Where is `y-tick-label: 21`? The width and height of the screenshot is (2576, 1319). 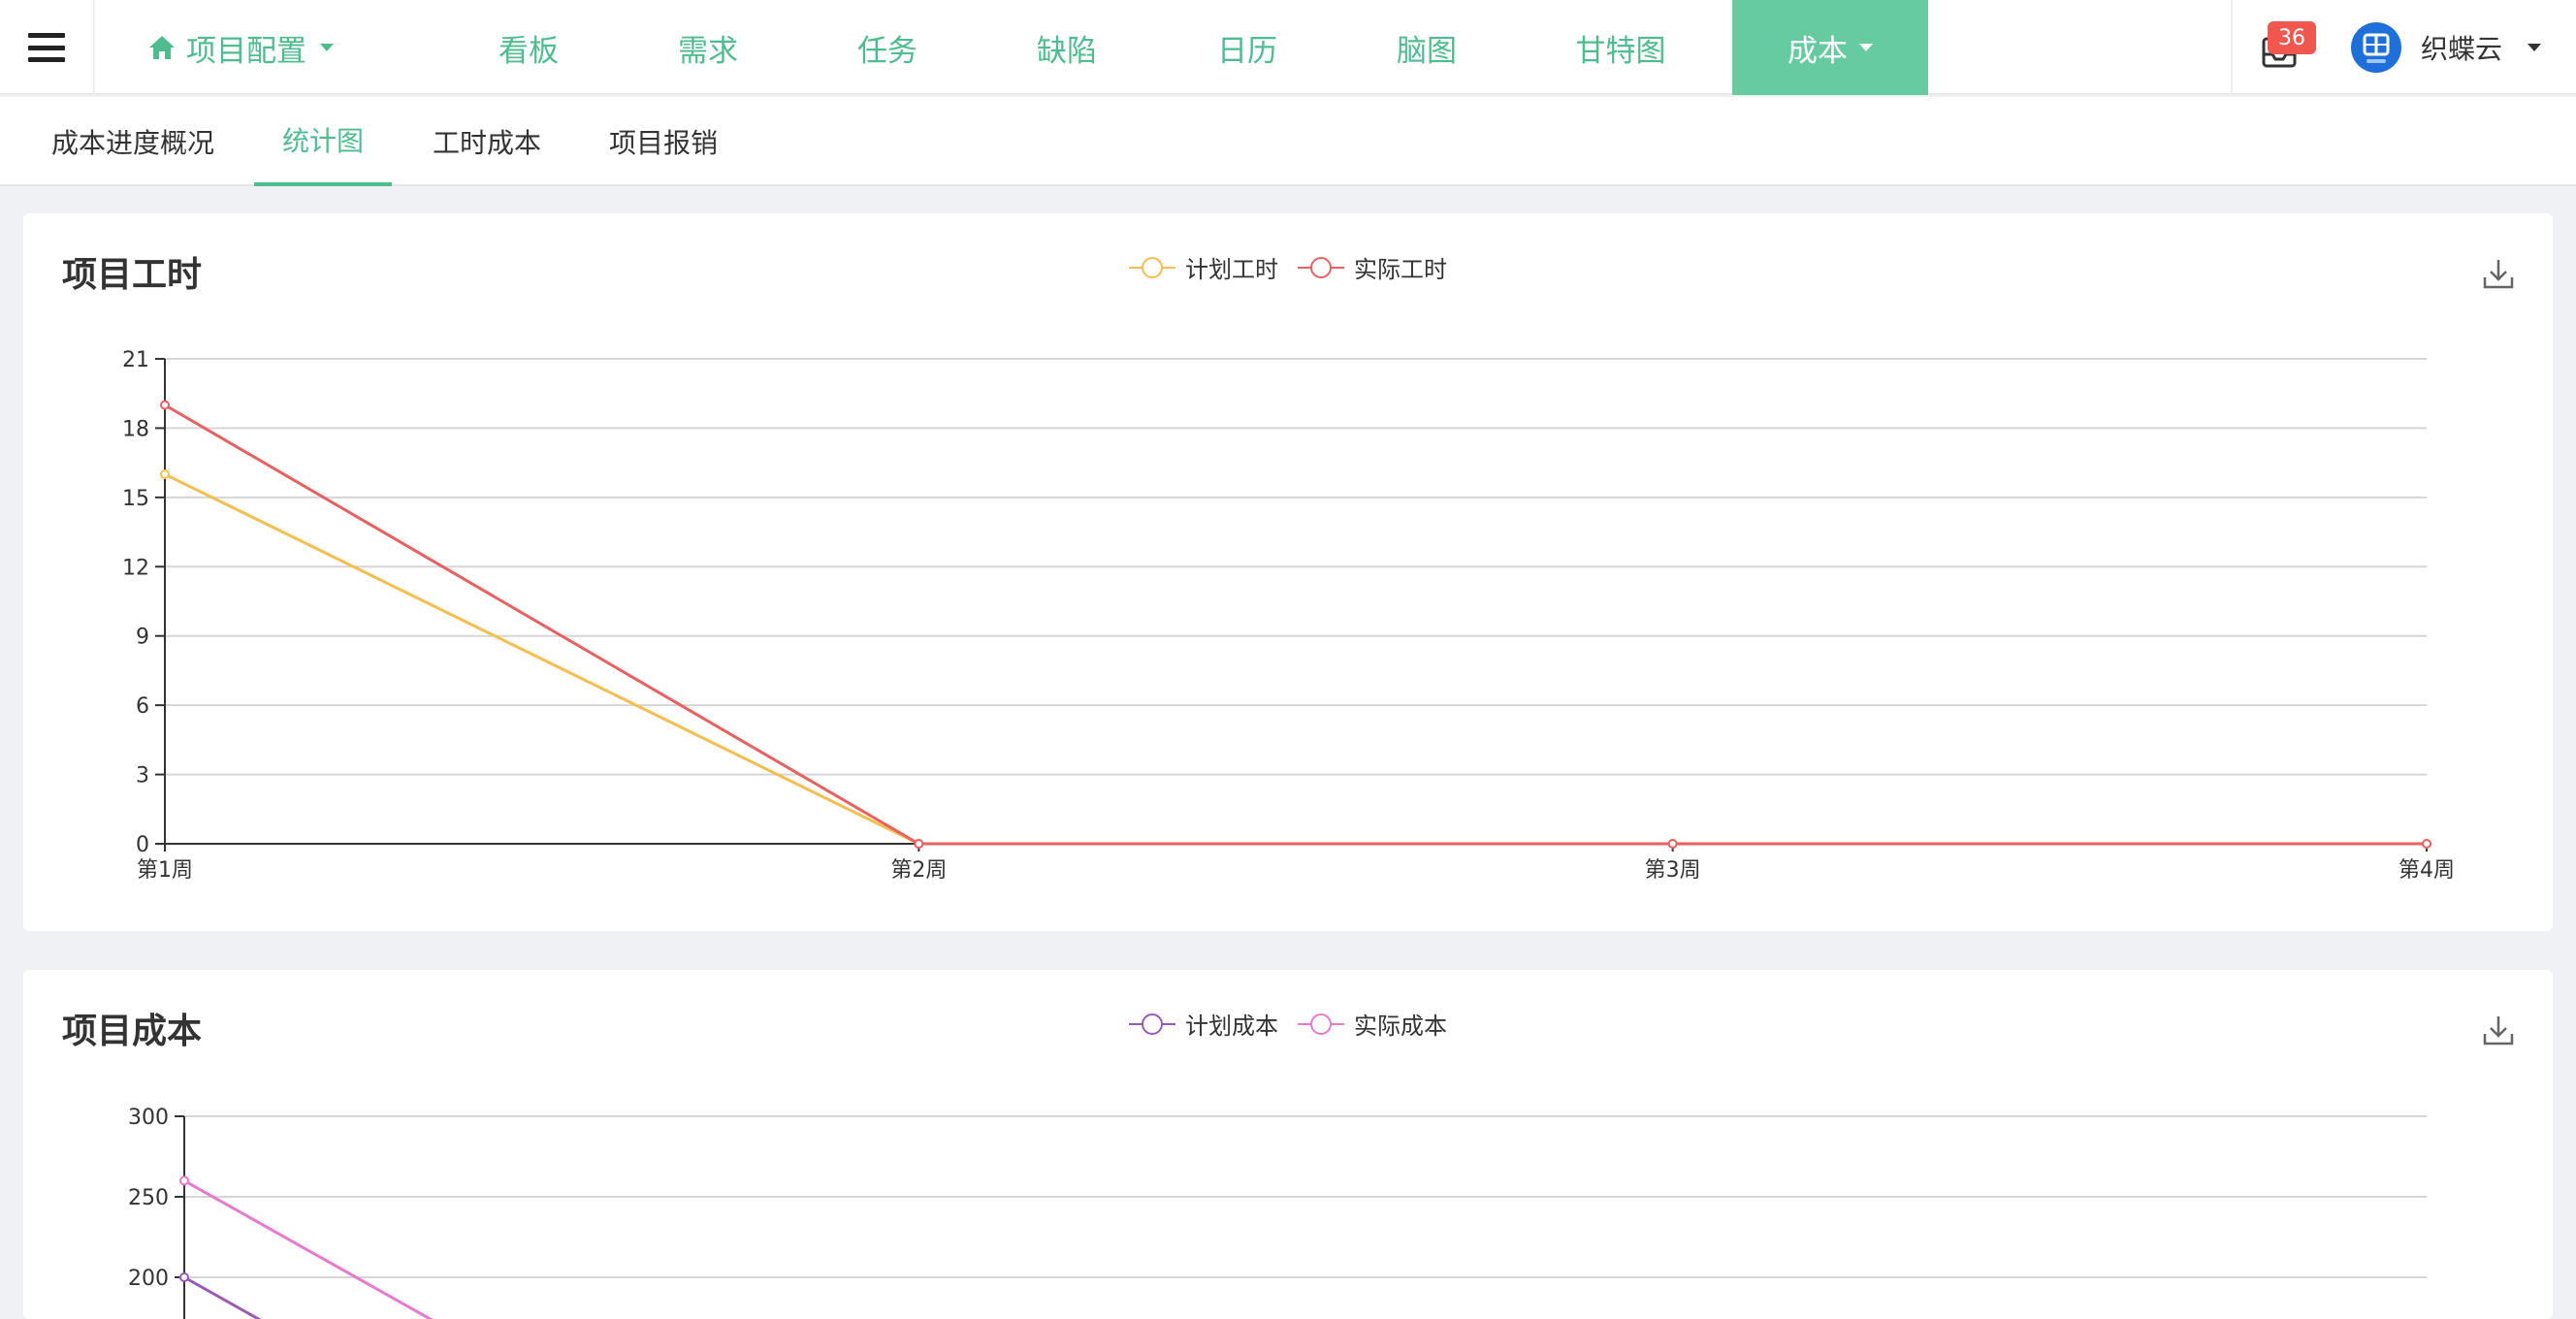 y-tick-label: 21 is located at coordinates (135, 360).